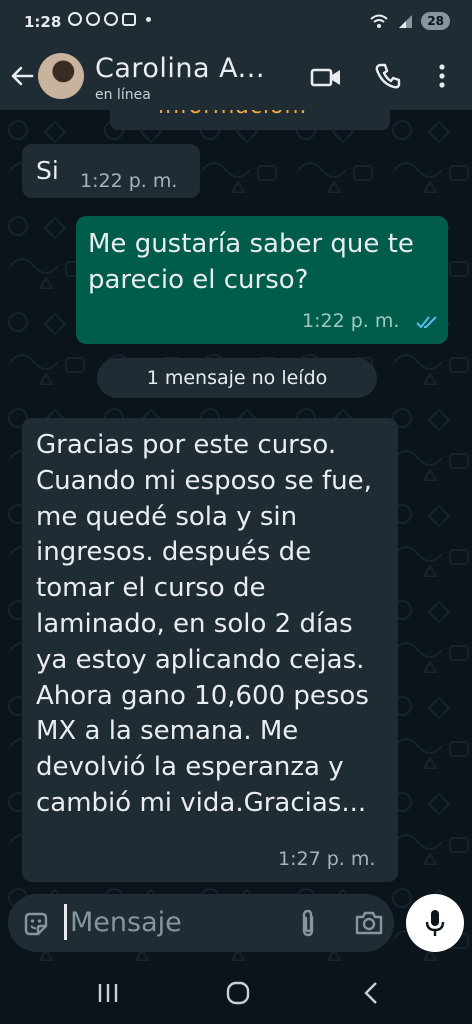  What do you see at coordinates (201, 923) in the screenshot?
I see `message-input-bar: Mensaje` at bounding box center [201, 923].